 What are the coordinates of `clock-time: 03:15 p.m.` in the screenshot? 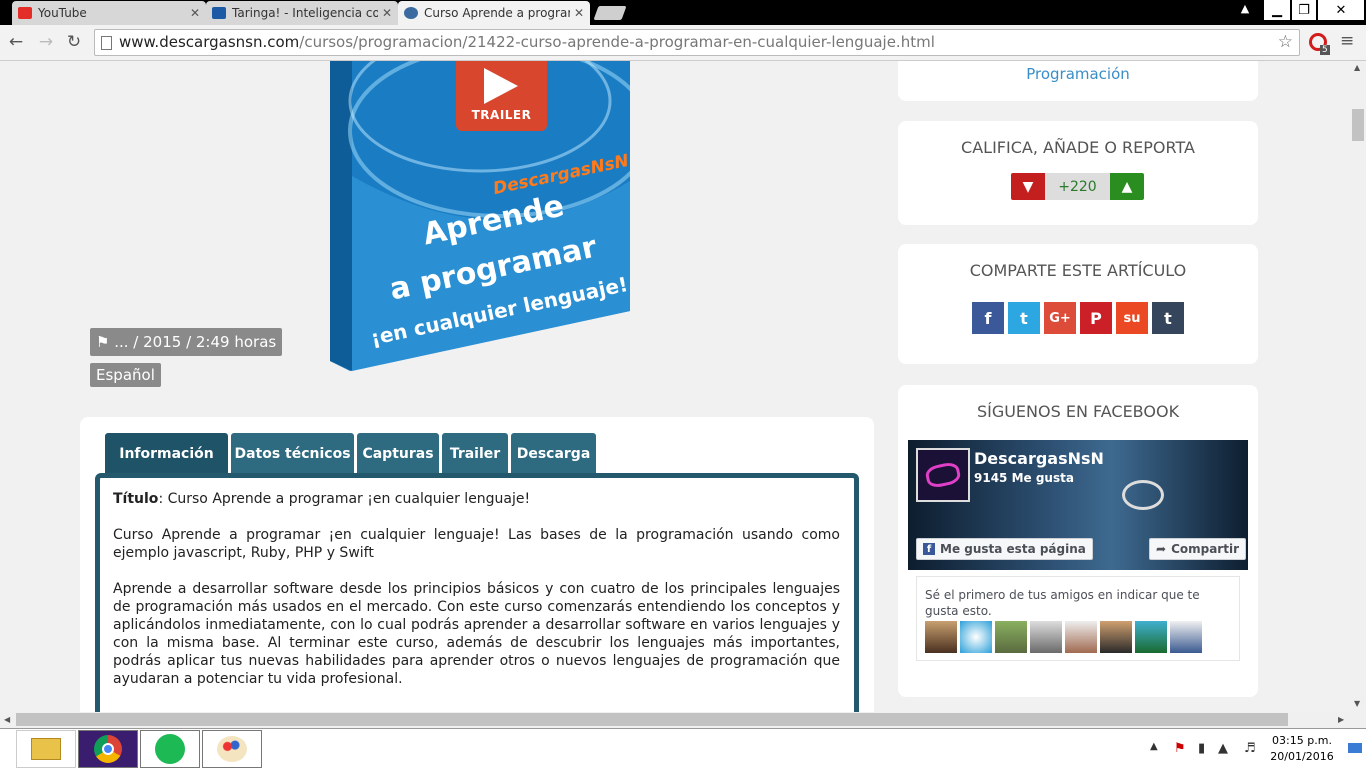 It's located at (1302, 740).